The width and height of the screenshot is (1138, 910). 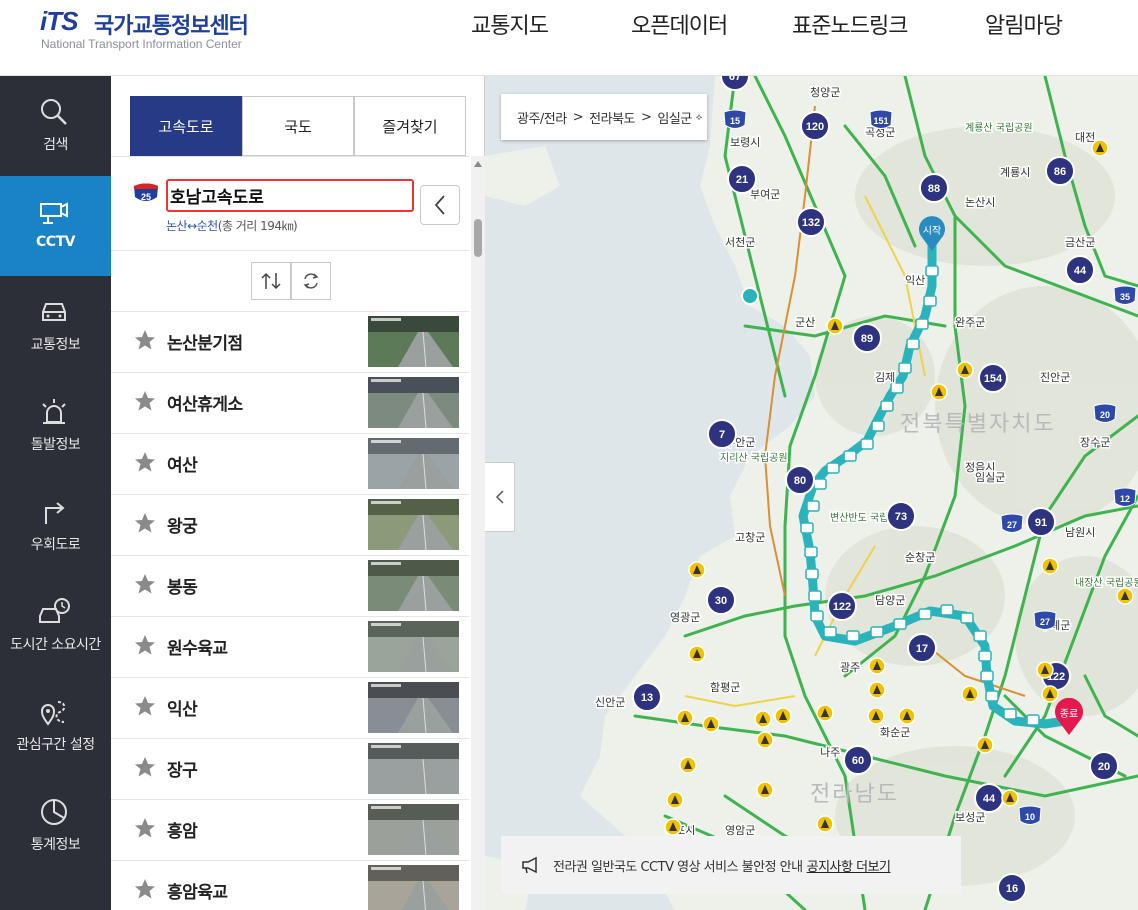 I want to click on nav-notice: 알림마당, so click(x=1024, y=24).